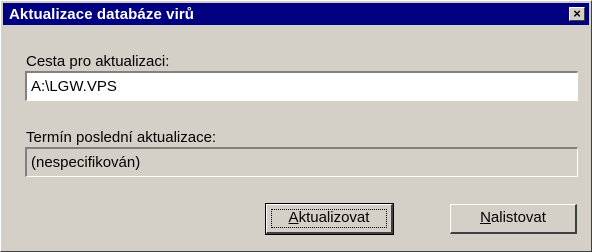 The image size is (592, 252). I want to click on update-button: Aktualizovat, so click(329, 219).